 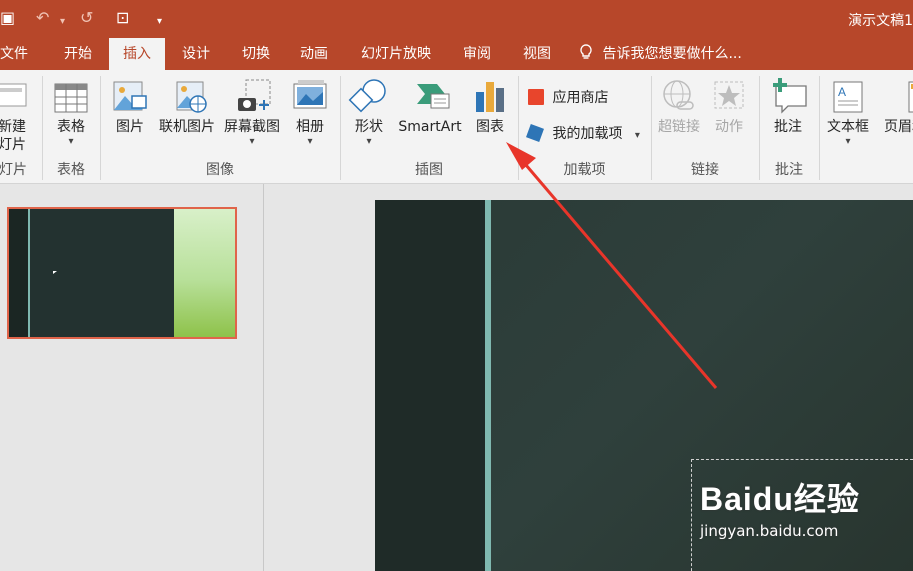 What do you see at coordinates (637, 135) in the screenshot?
I see `my-addins-dropdown-icon: ▾` at bounding box center [637, 135].